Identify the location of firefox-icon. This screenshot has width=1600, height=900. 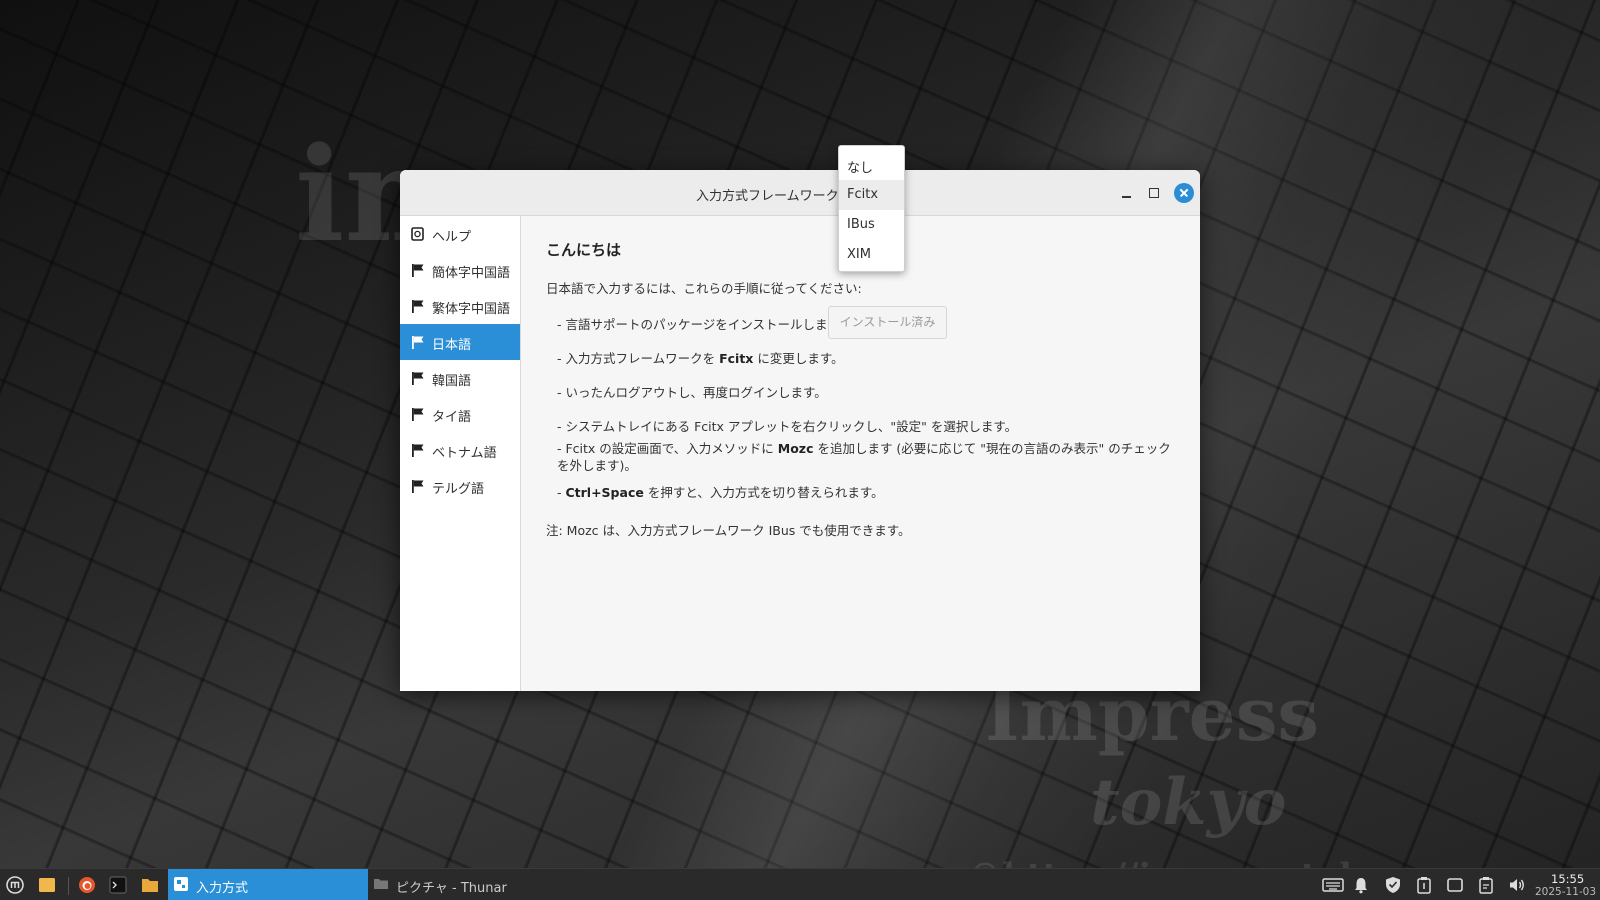
(87, 885).